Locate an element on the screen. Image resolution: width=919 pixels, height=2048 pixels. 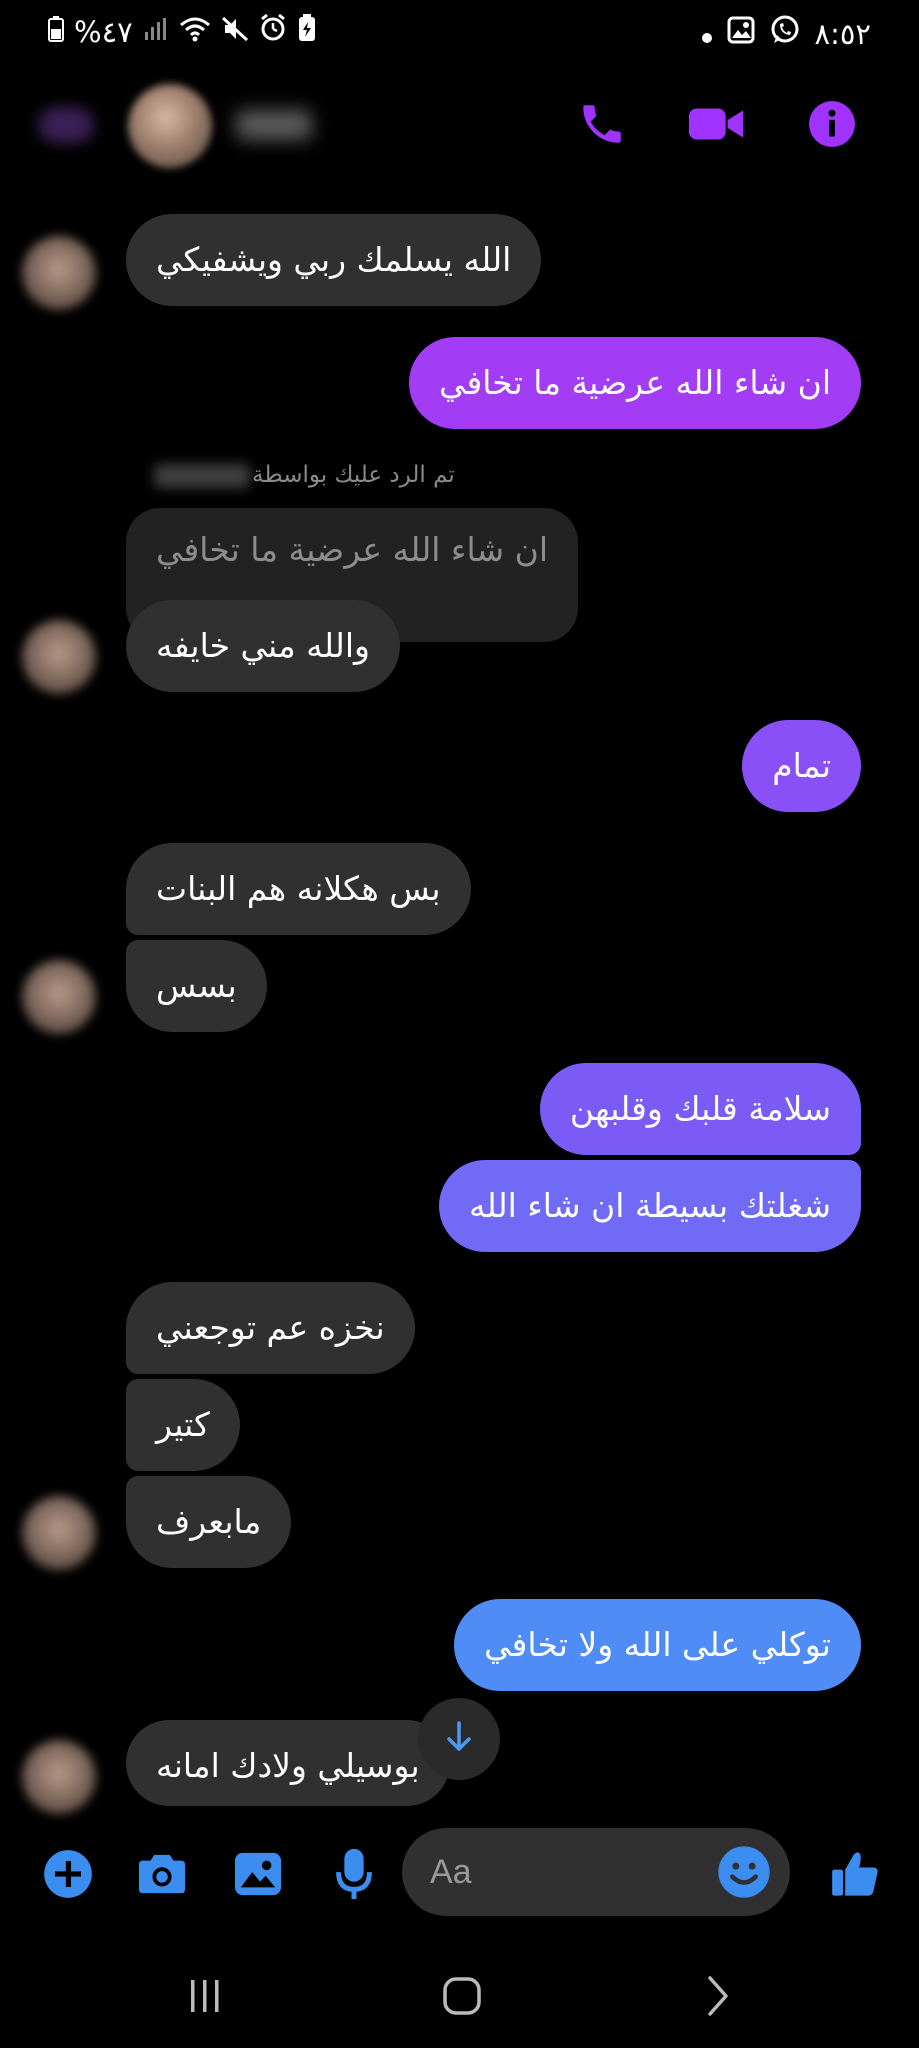
incoming-message: مابعرف is located at coordinates (209, 1522).